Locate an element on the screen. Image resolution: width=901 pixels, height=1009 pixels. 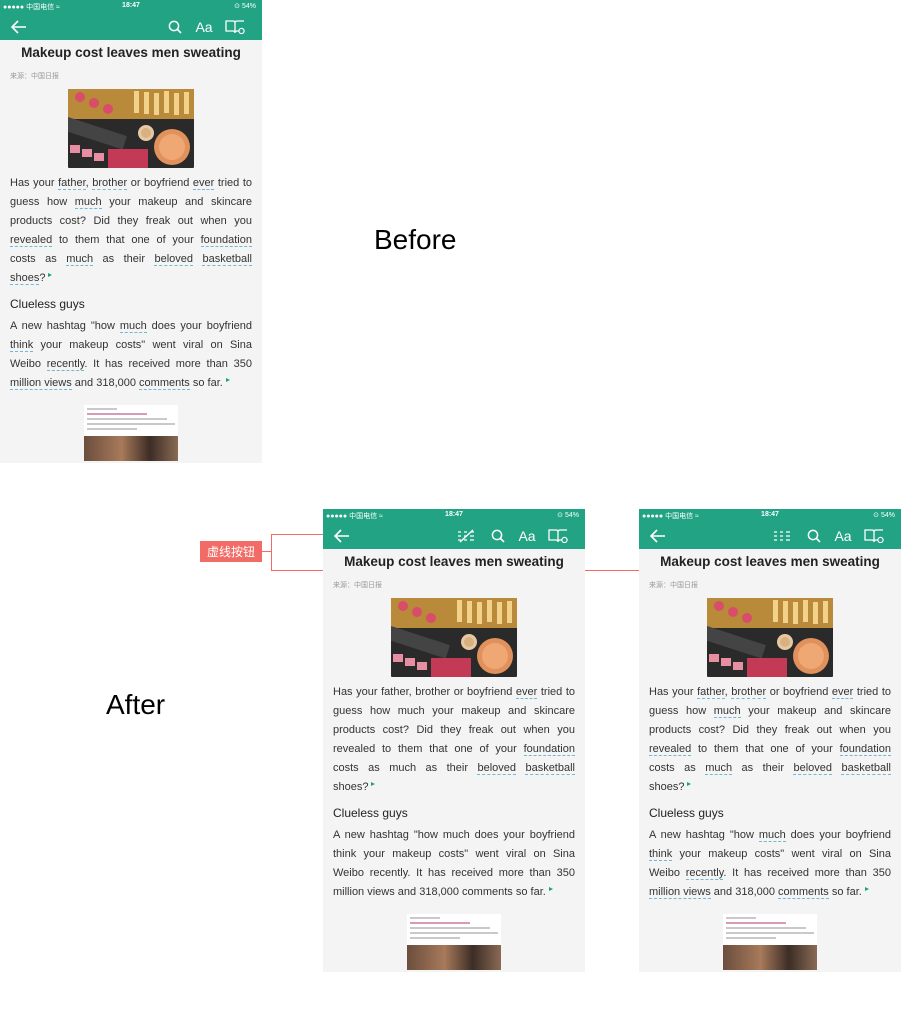
callout-connector is located at coordinates (271, 552).